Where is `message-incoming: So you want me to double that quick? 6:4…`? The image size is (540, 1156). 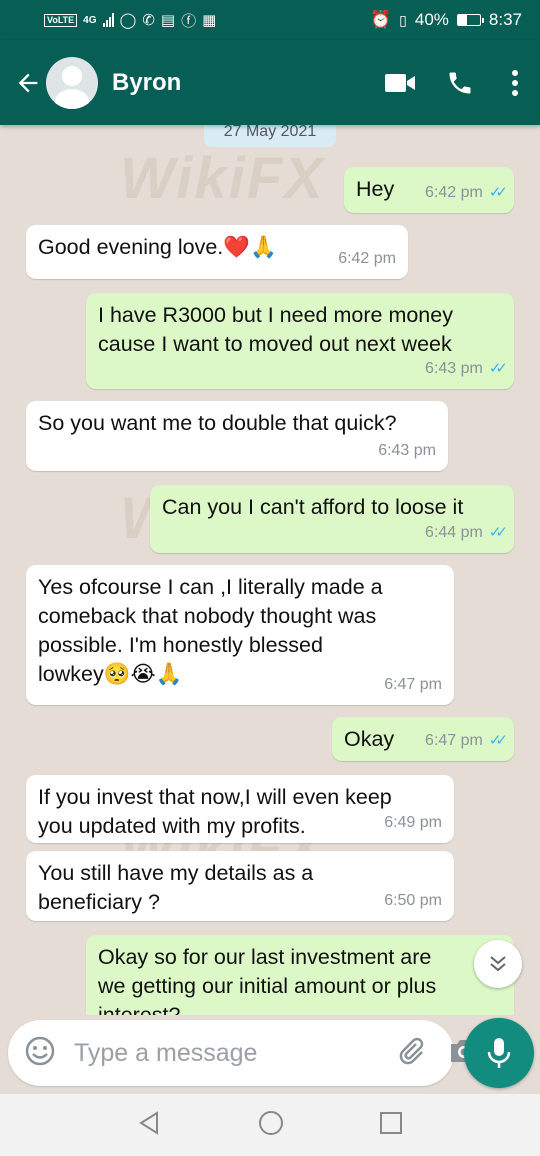
message-incoming: So you want me to double that quick? 6:4… is located at coordinates (237, 436).